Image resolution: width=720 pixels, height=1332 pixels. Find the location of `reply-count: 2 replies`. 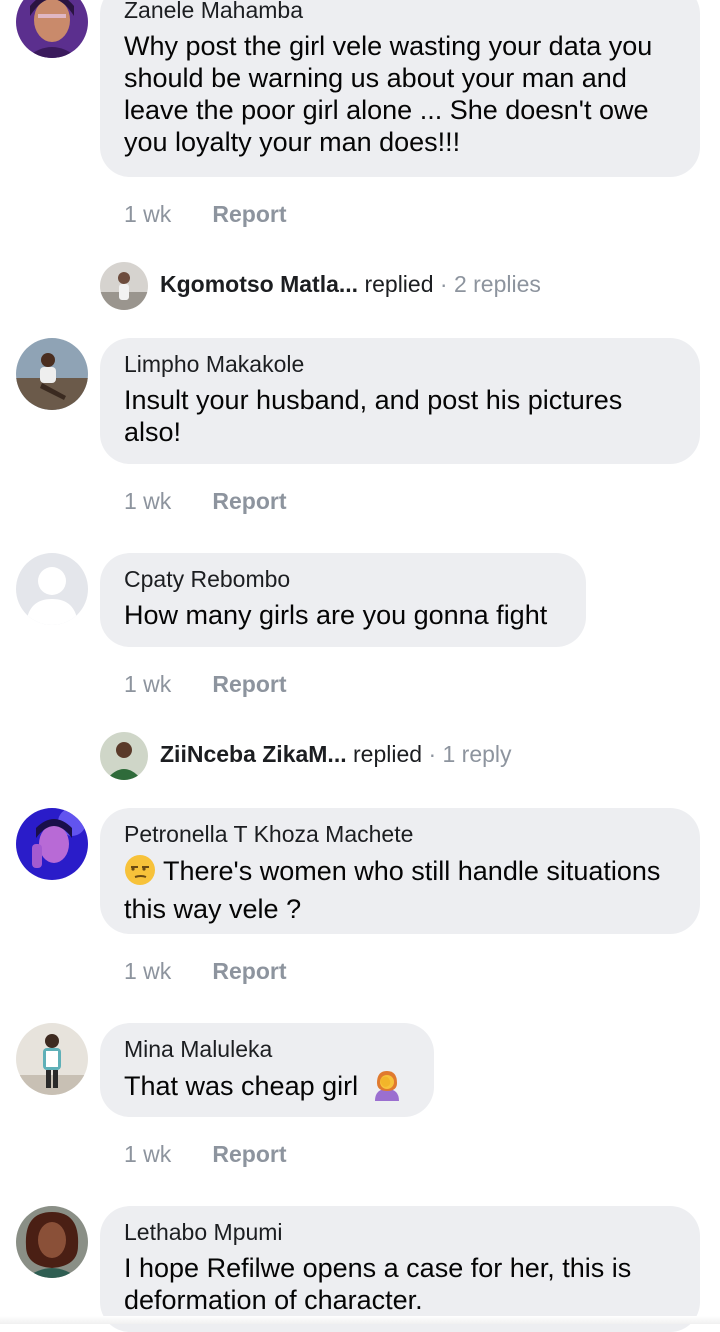

reply-count: 2 replies is located at coordinates (497, 284).